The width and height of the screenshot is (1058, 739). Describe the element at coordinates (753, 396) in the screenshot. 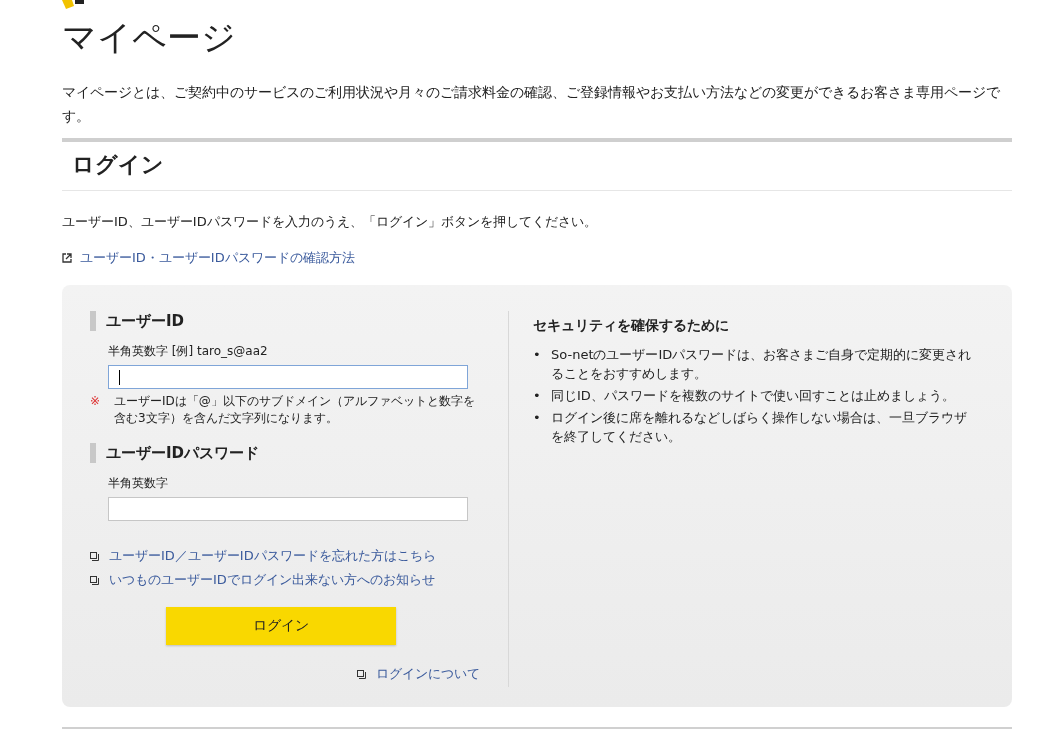

I see `security-tip: 同じID、パスワードを複数のサイトで使い回すことは止めましょう。` at that location.